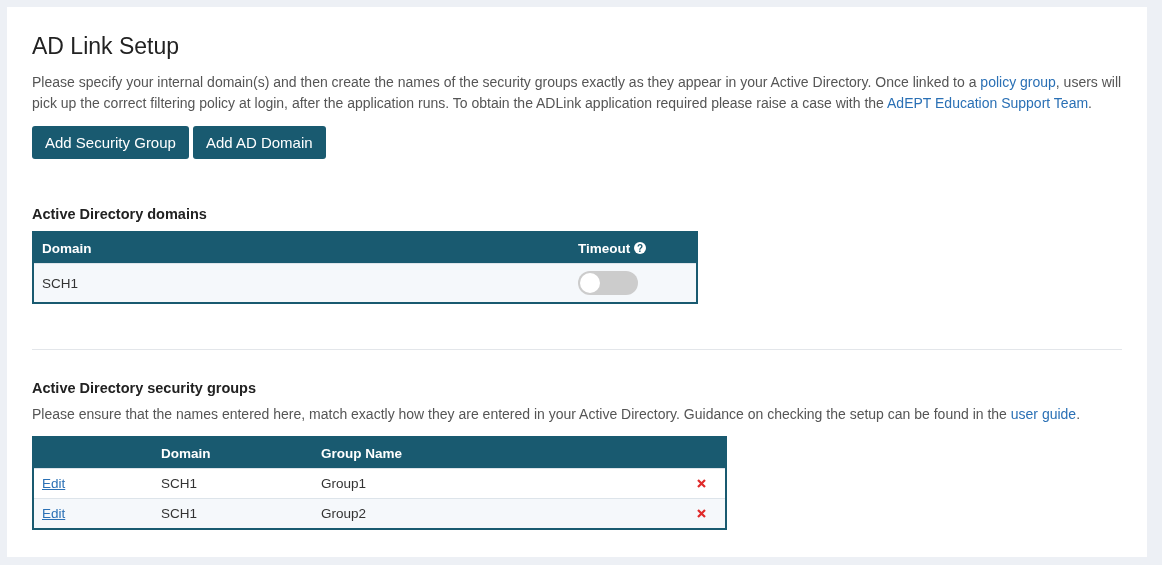 This screenshot has height=565, width=1162. Describe the element at coordinates (557, 414) in the screenshot. I see `guidance-paragraph: Please ensure that the names entered here, match exactly how they are entered in your Active Directory. Guidance on checking the setup can be found in the user guide.` at that location.